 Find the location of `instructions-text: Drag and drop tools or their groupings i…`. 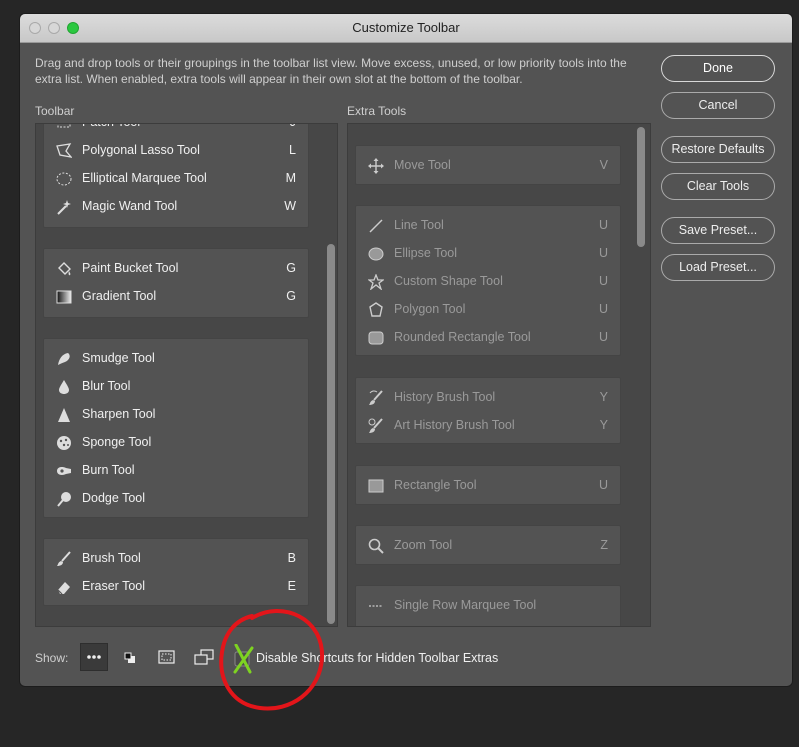

instructions-text: Drag and drop tools or their groupings i… is located at coordinates (331, 71).